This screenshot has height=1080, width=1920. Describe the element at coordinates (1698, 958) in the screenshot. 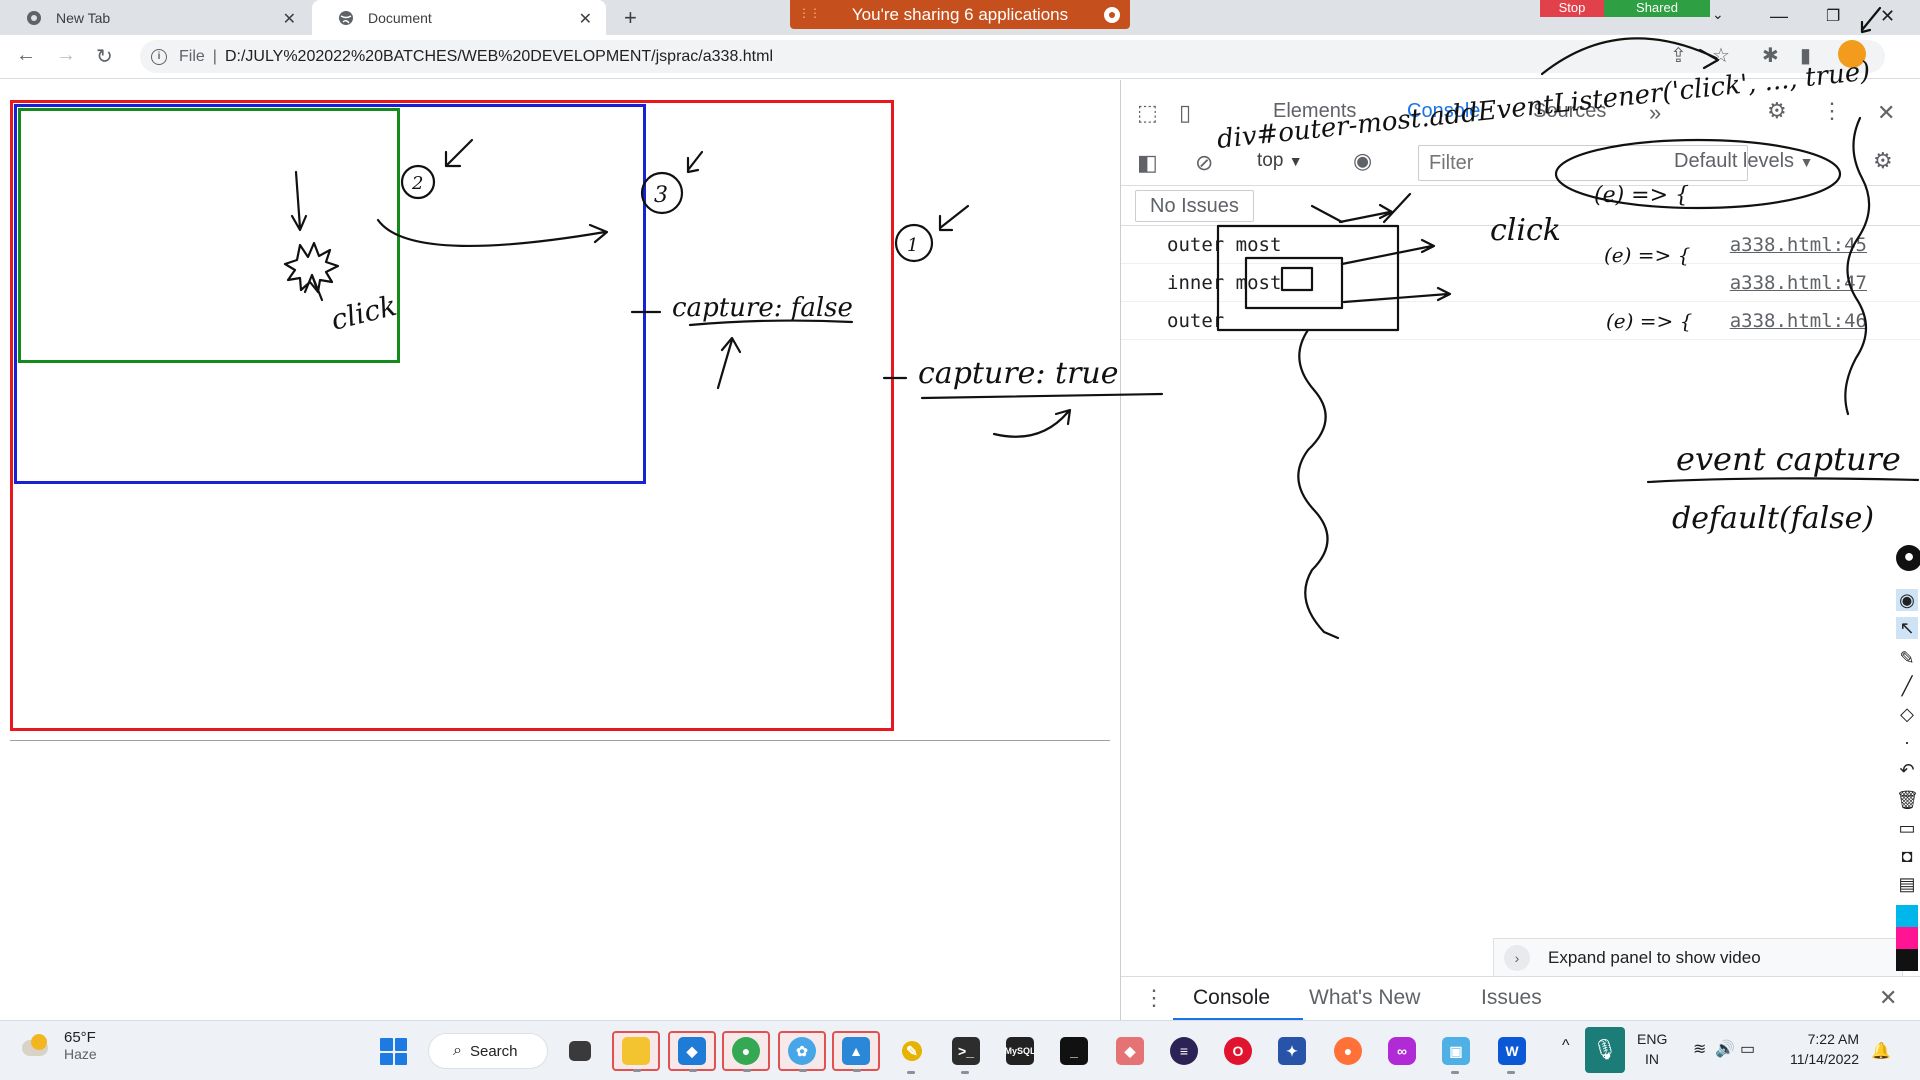

I see `expand-video-panel: › Expand panel to show video` at that location.